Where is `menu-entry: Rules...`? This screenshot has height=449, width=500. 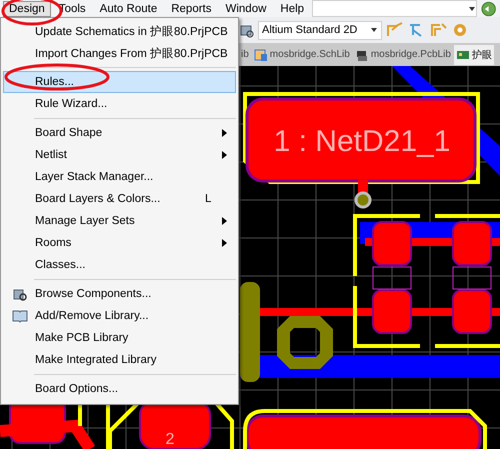 menu-entry: Rules... is located at coordinates (119, 82).